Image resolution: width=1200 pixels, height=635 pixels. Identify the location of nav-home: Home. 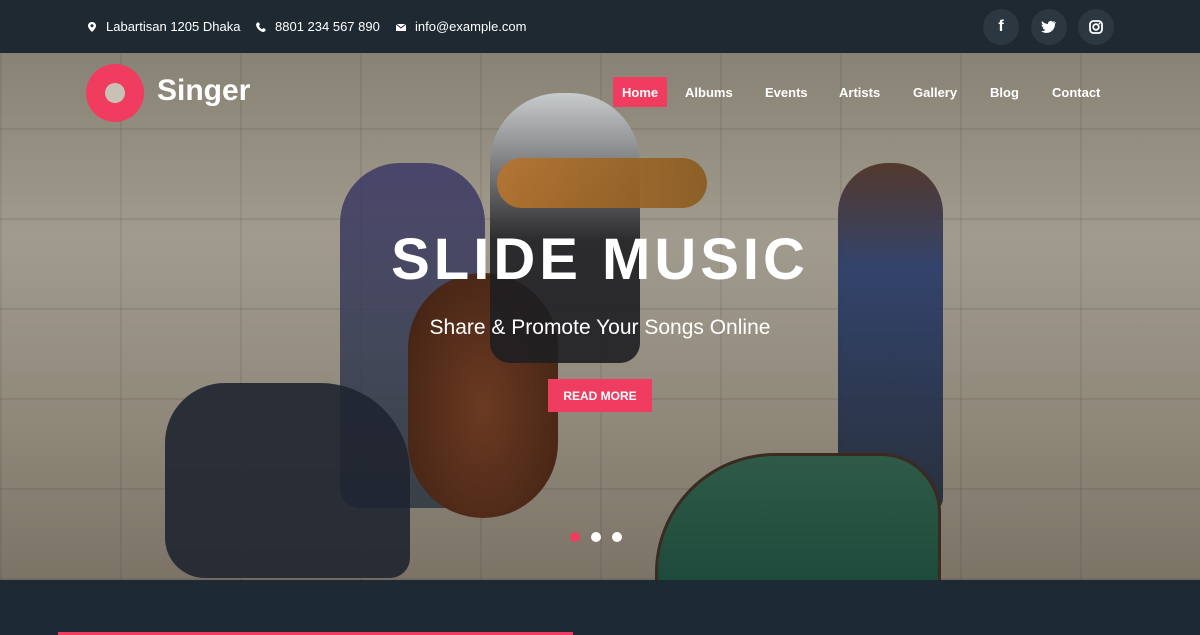
(640, 92).